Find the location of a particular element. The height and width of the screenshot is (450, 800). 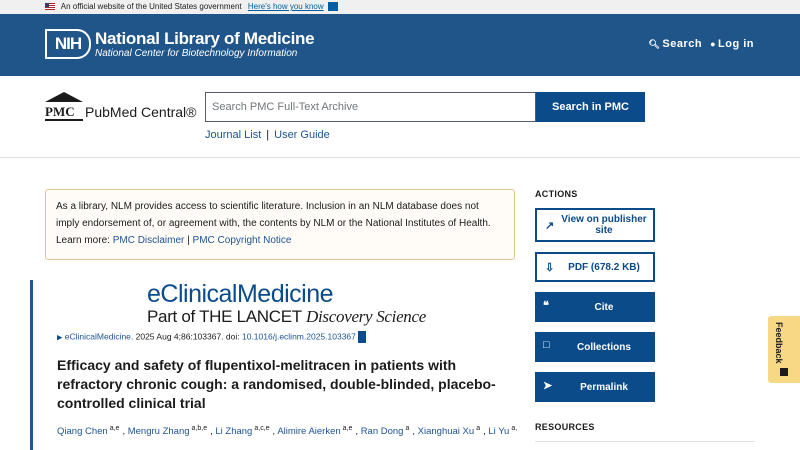

header-login-button: ● Log in is located at coordinates (732, 44).